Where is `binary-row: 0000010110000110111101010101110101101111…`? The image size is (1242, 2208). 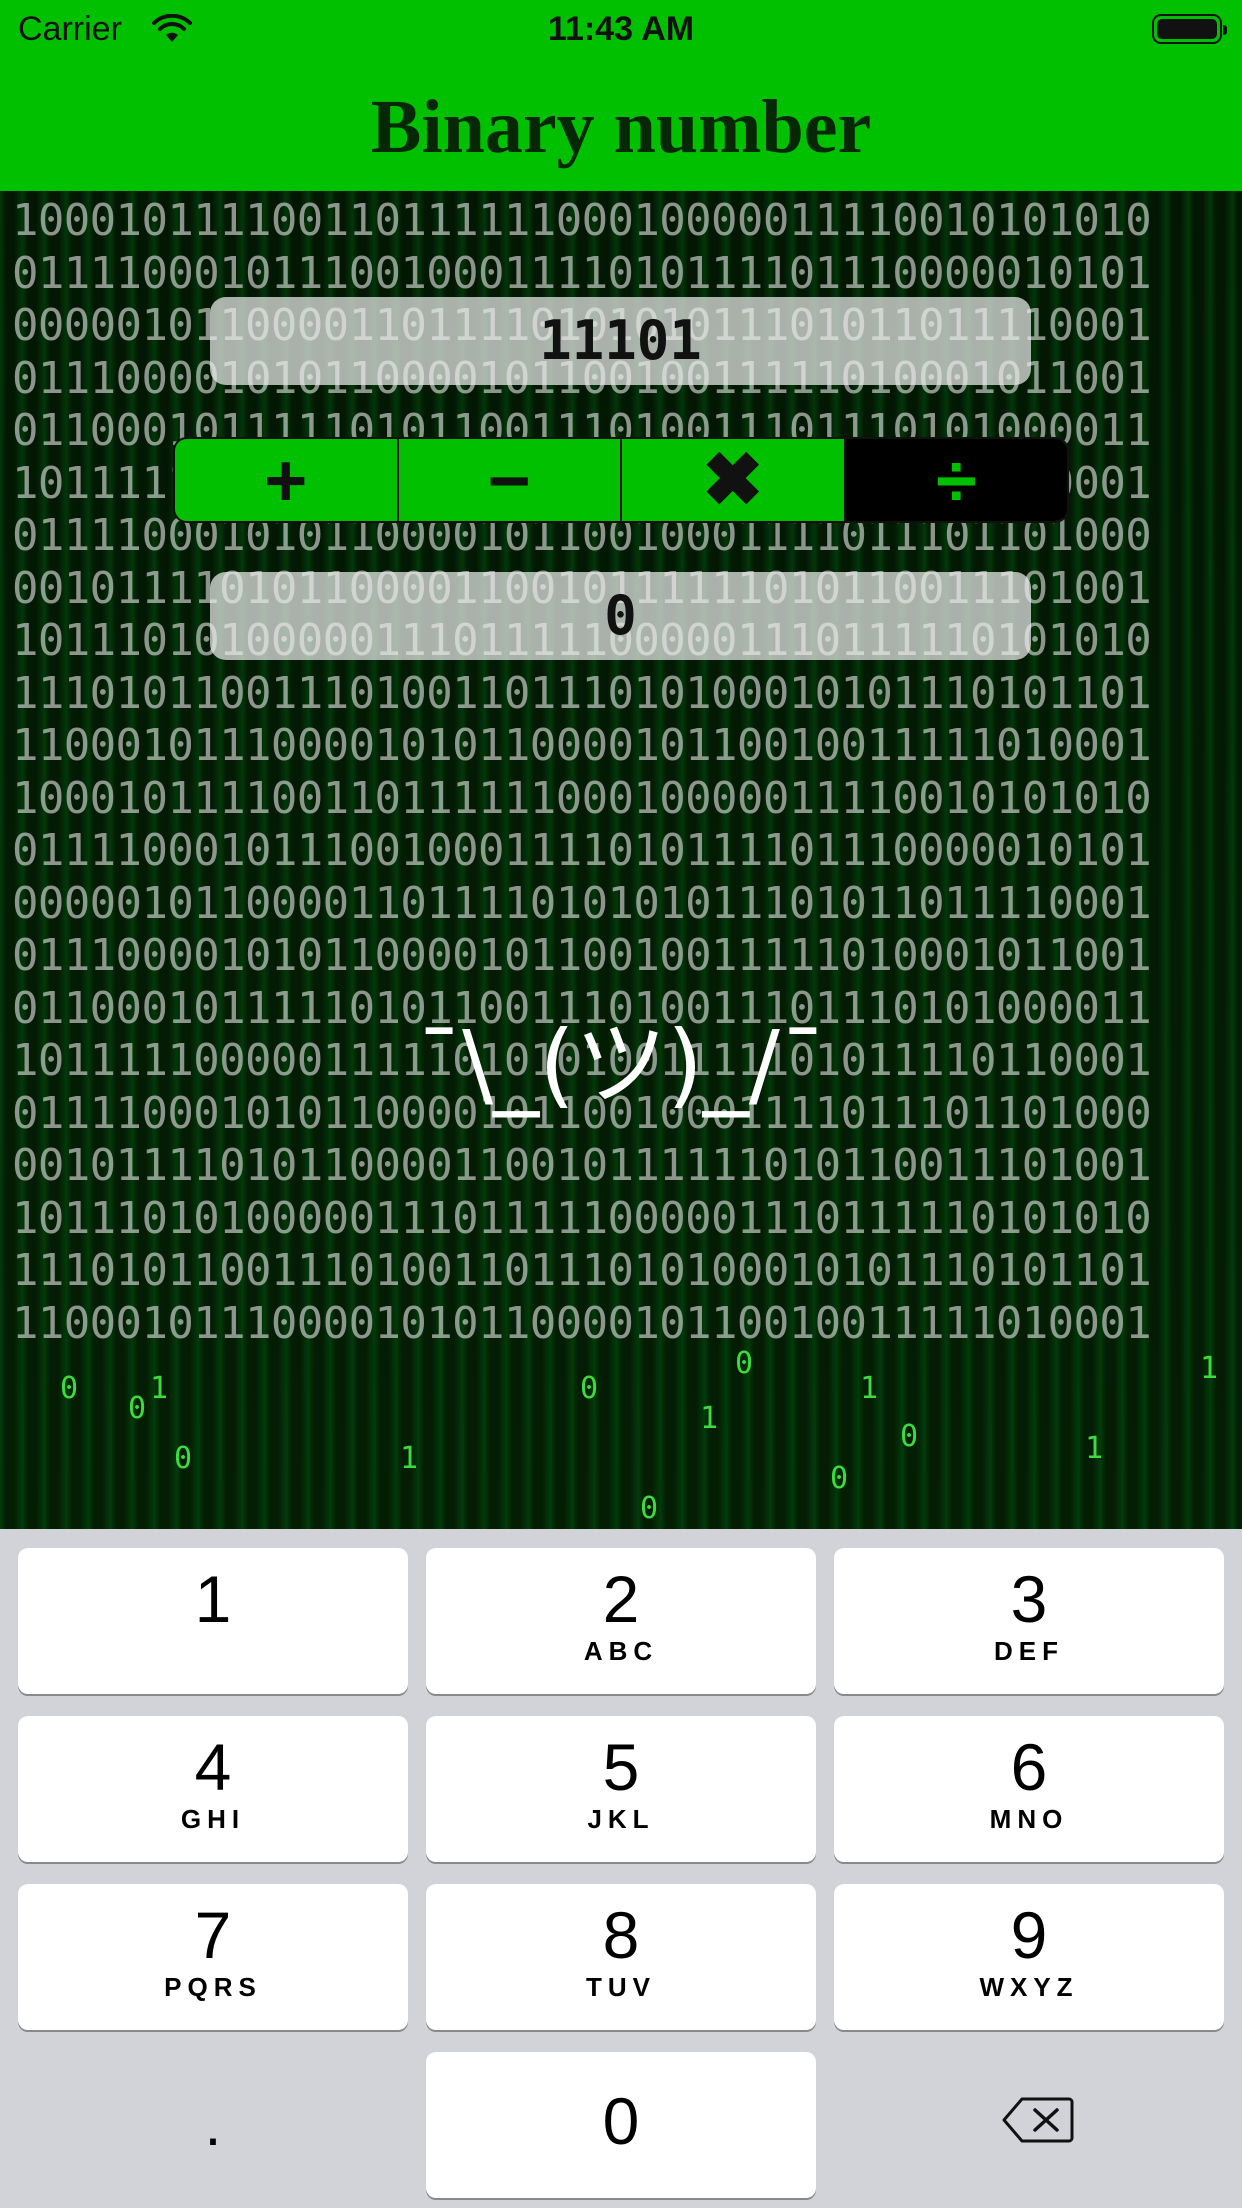 binary-row: 0000010110000110111101010101110101101111… is located at coordinates (582, 903).